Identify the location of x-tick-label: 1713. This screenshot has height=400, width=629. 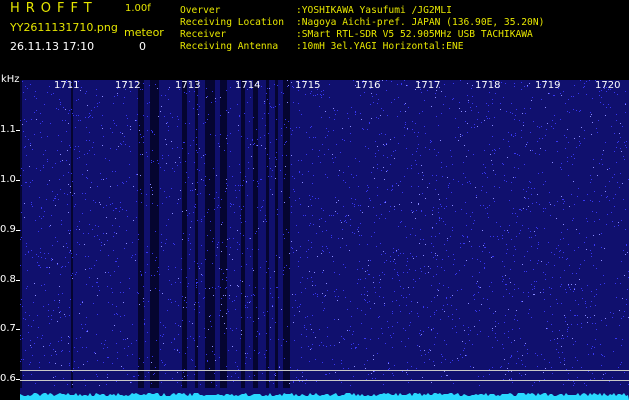
(188, 85).